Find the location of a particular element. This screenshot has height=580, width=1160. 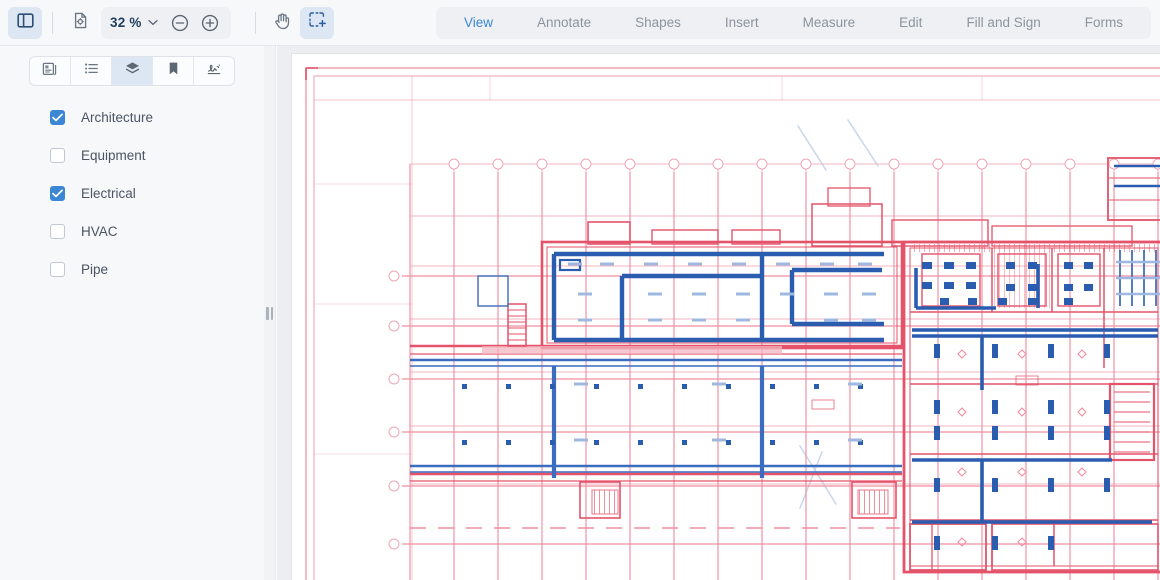

sidebar-tab-bookmarks is located at coordinates (173, 71).